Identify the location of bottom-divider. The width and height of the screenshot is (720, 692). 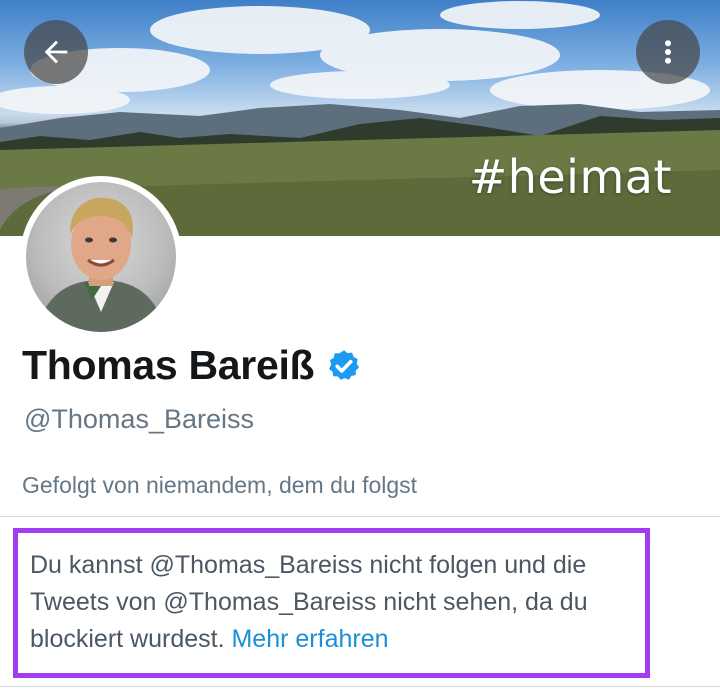
(360, 686).